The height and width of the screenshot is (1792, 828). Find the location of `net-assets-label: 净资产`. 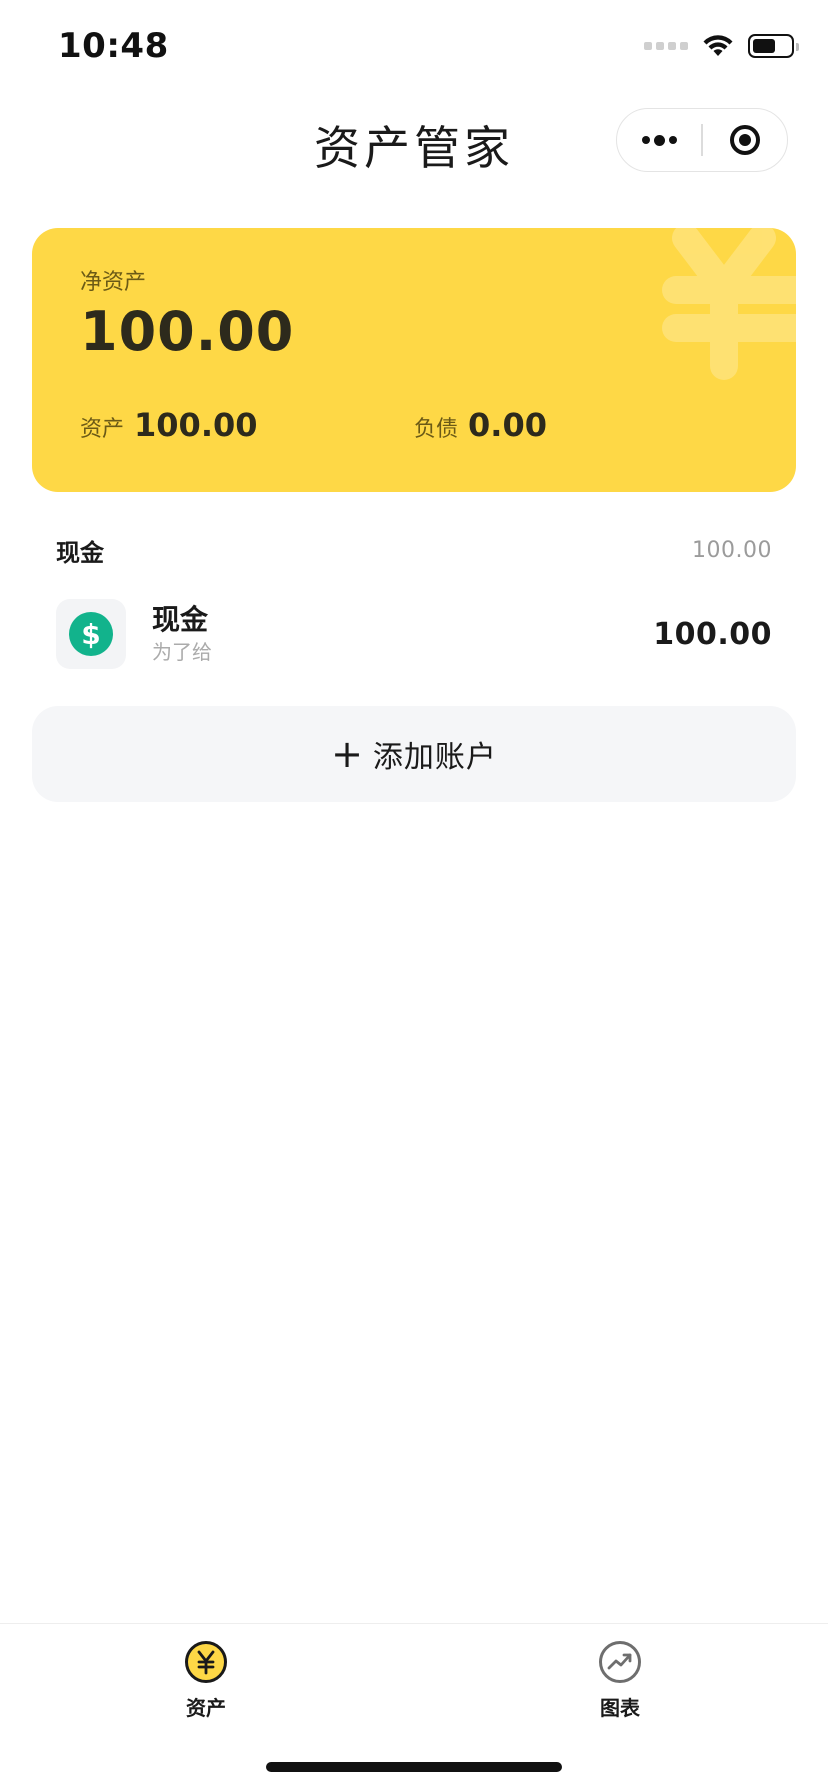

net-assets-label: 净资产 is located at coordinates (113, 282).